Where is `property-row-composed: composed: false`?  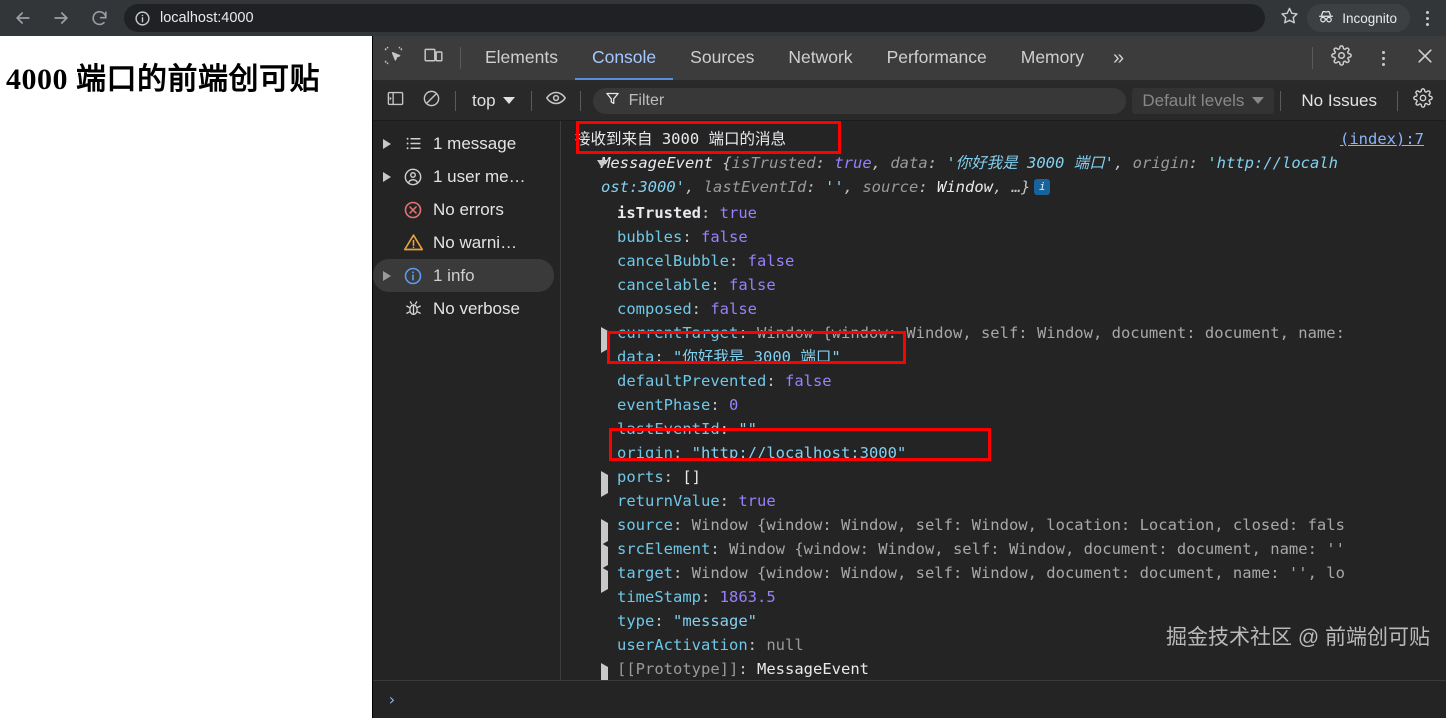 property-row-composed: composed: false is located at coordinates (1010, 309).